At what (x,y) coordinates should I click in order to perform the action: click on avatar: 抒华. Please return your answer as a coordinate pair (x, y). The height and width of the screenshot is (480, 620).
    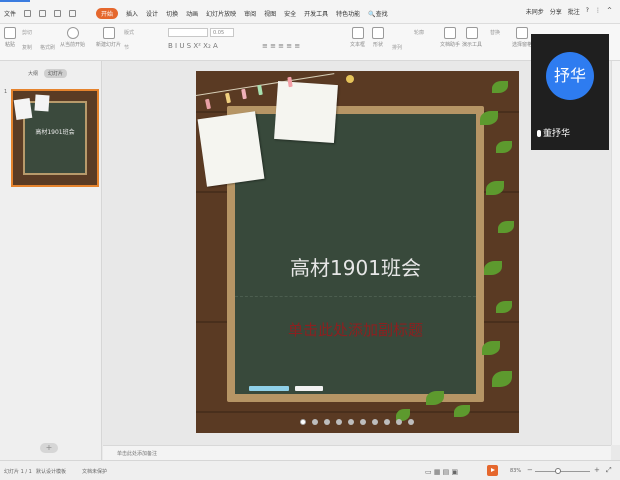
    Looking at the image, I should click on (570, 76).